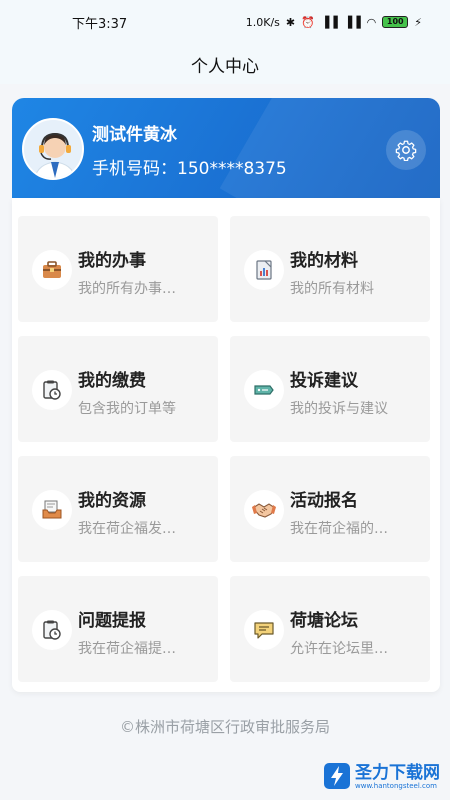 The image size is (450, 800). I want to click on page-title: 个人中心, so click(225, 66).